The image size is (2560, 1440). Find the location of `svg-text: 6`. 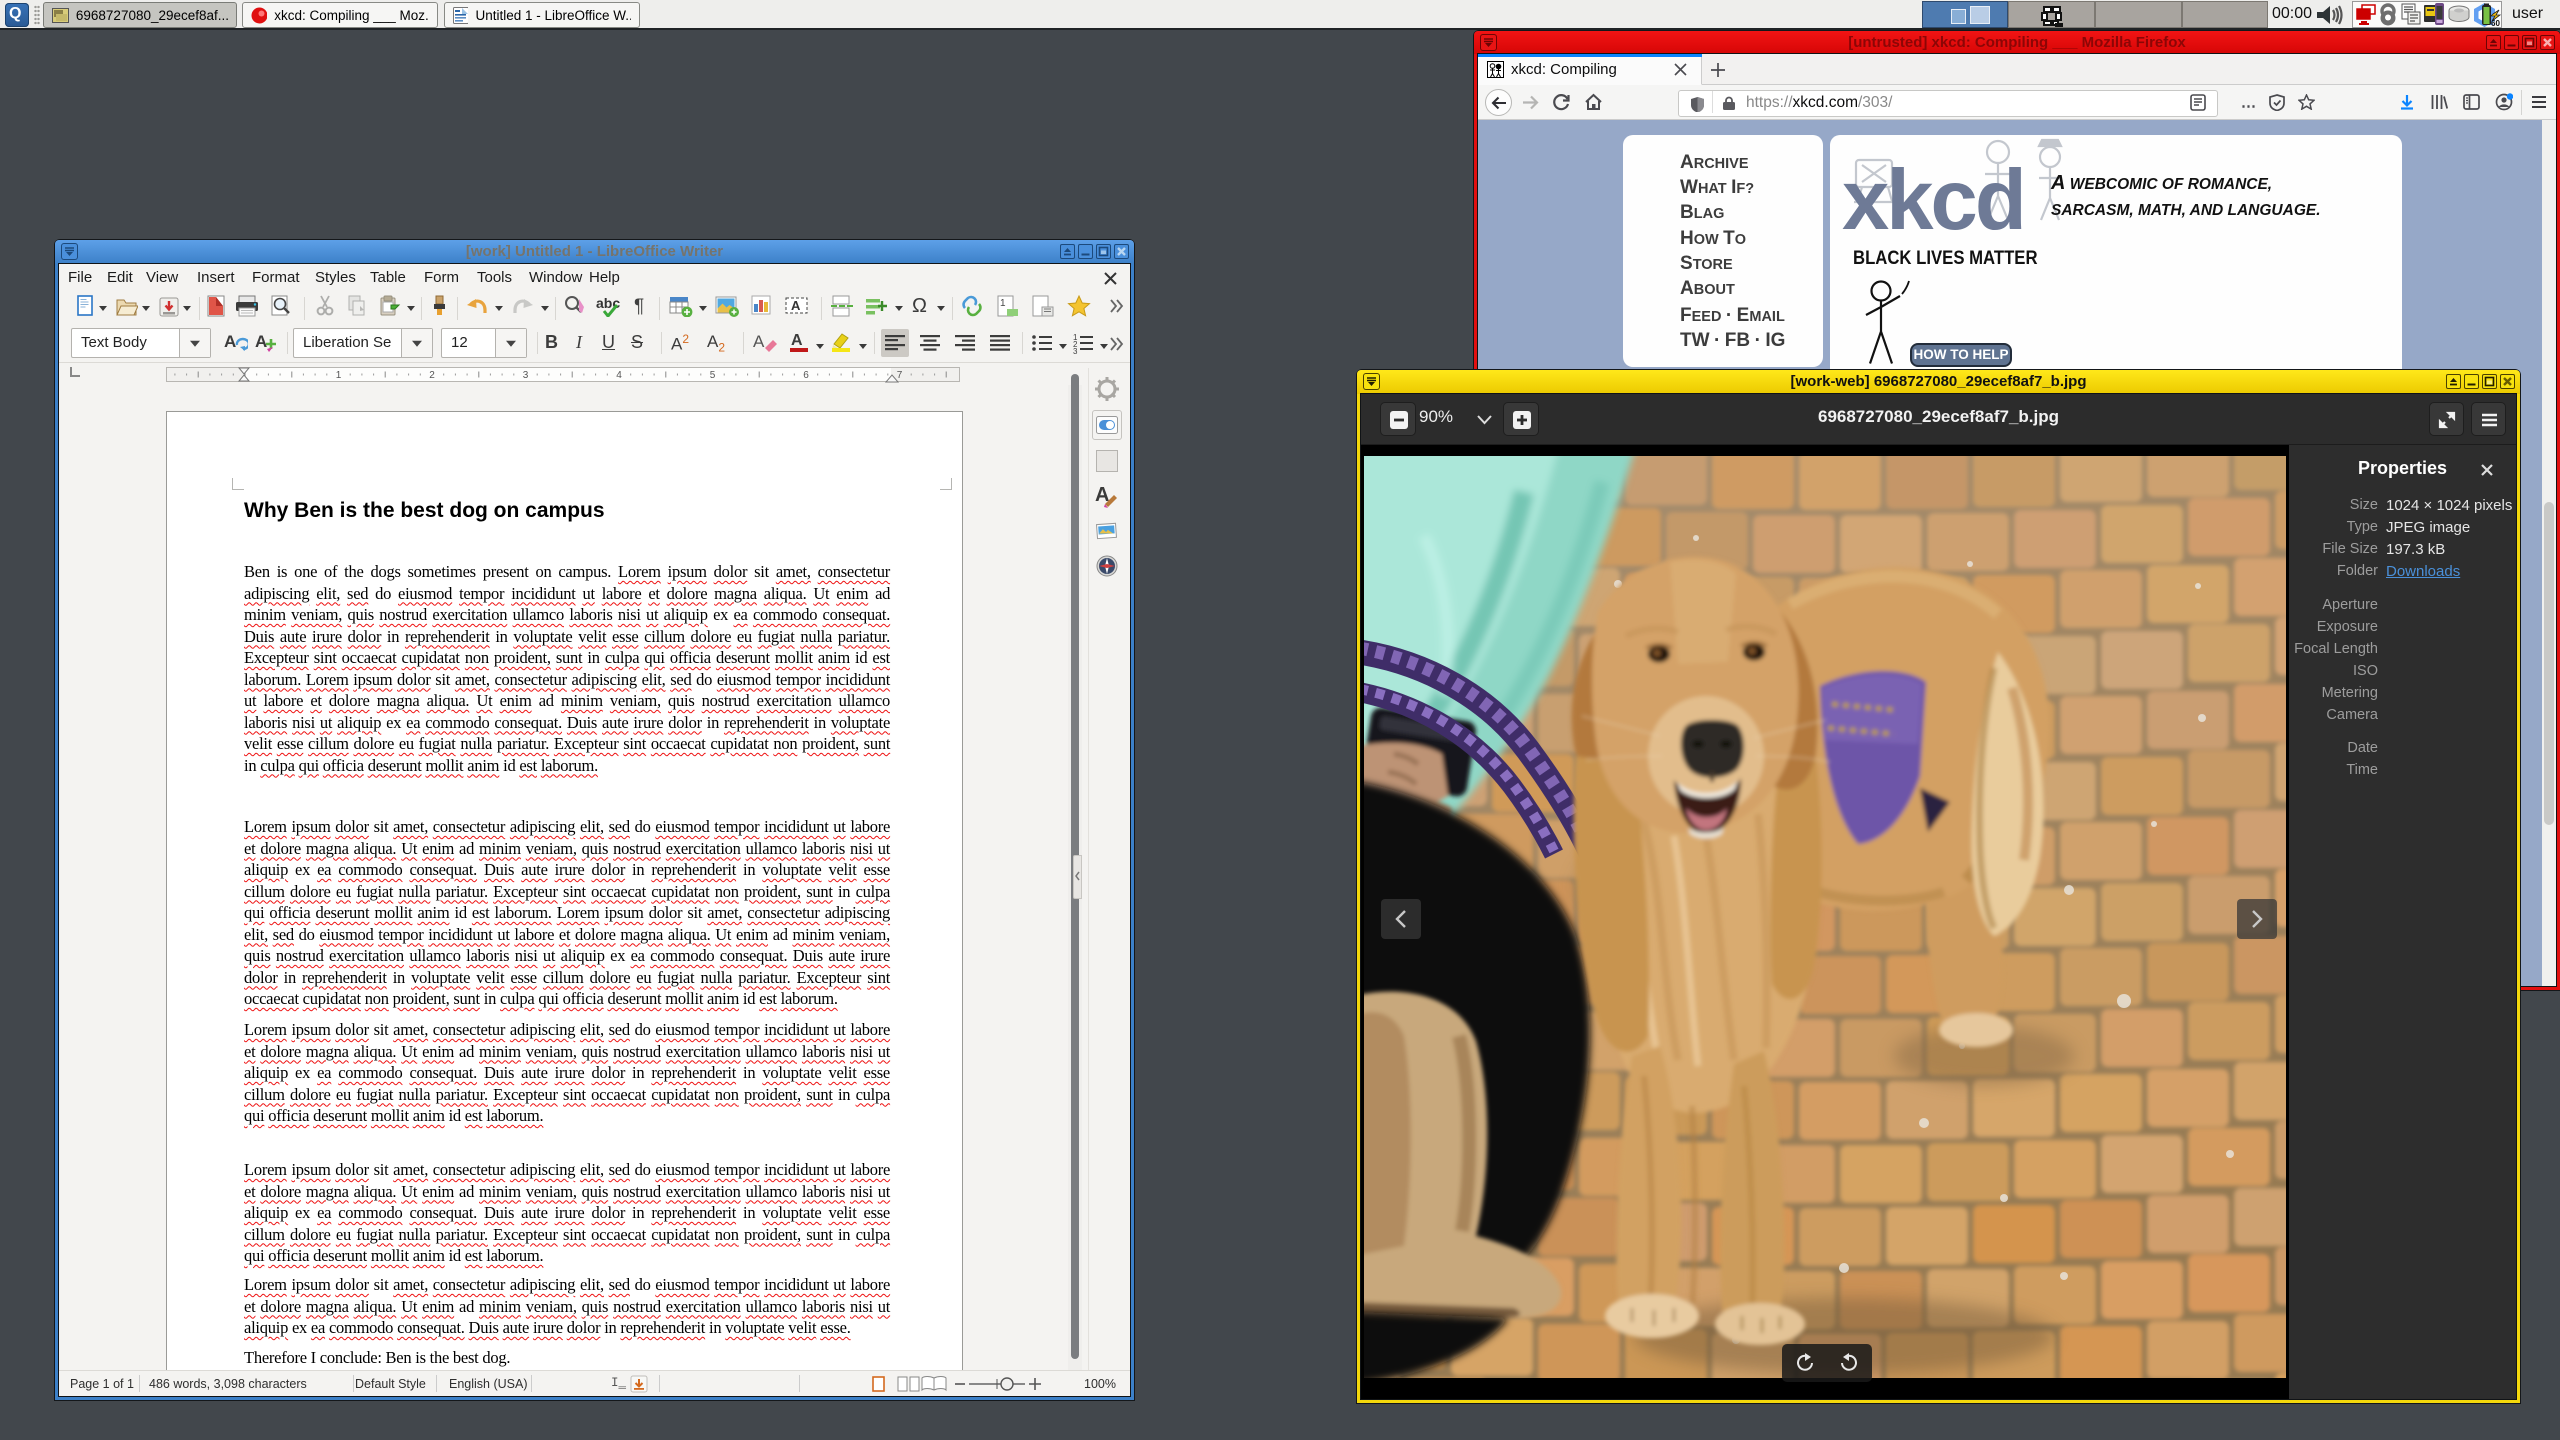

svg-text: 6 is located at coordinates (806, 375).